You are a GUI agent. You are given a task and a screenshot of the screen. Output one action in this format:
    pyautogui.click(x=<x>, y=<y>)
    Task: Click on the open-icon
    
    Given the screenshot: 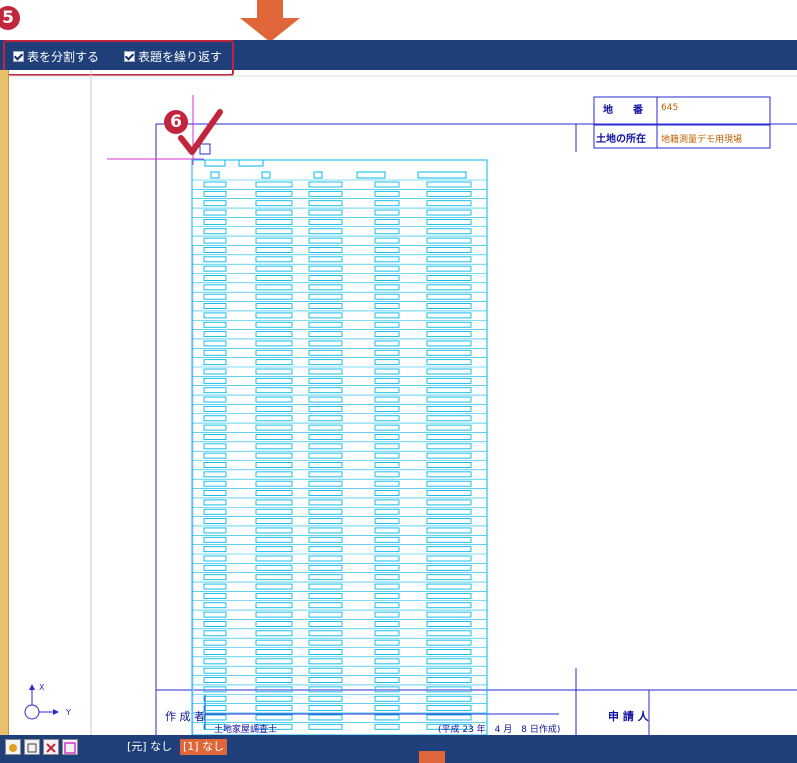 What is the action you would take?
    pyautogui.click(x=13, y=747)
    